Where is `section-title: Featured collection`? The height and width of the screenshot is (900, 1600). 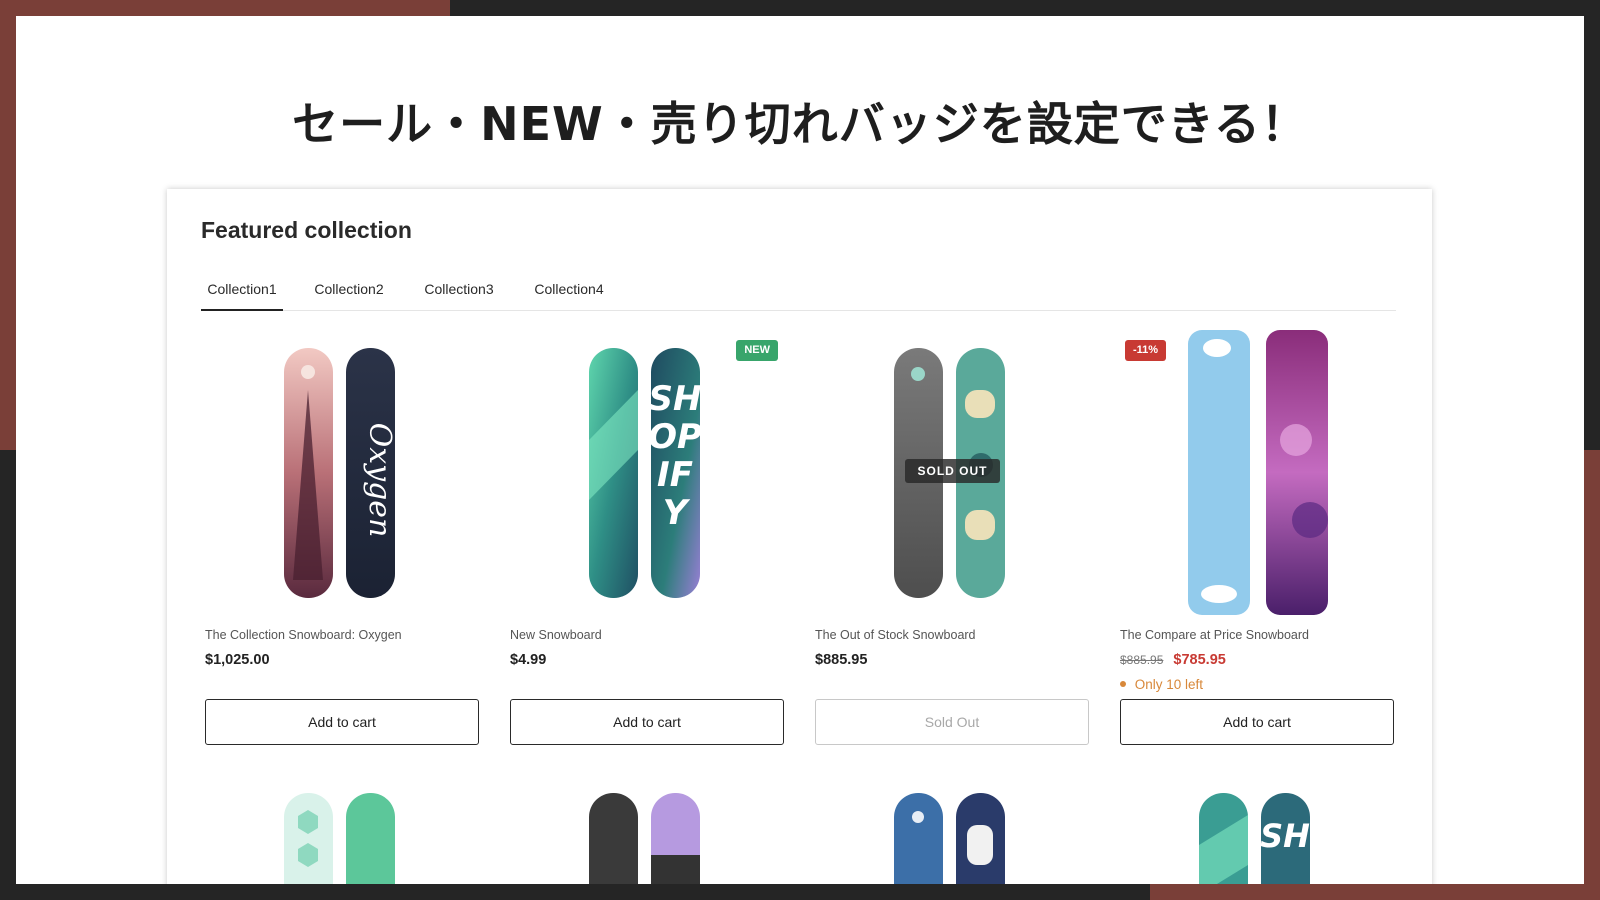 section-title: Featured collection is located at coordinates (306, 230).